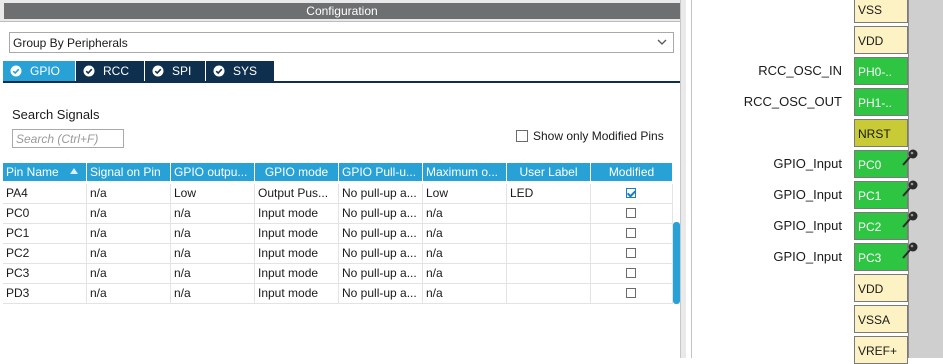 The height and width of the screenshot is (364, 943). I want to click on column-header-label: Modified, so click(631, 172).